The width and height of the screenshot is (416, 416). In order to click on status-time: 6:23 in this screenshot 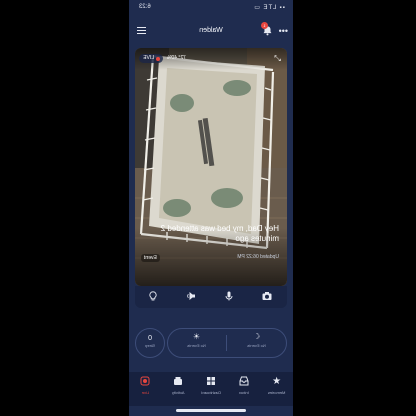, I will do `click(145, 7)`.